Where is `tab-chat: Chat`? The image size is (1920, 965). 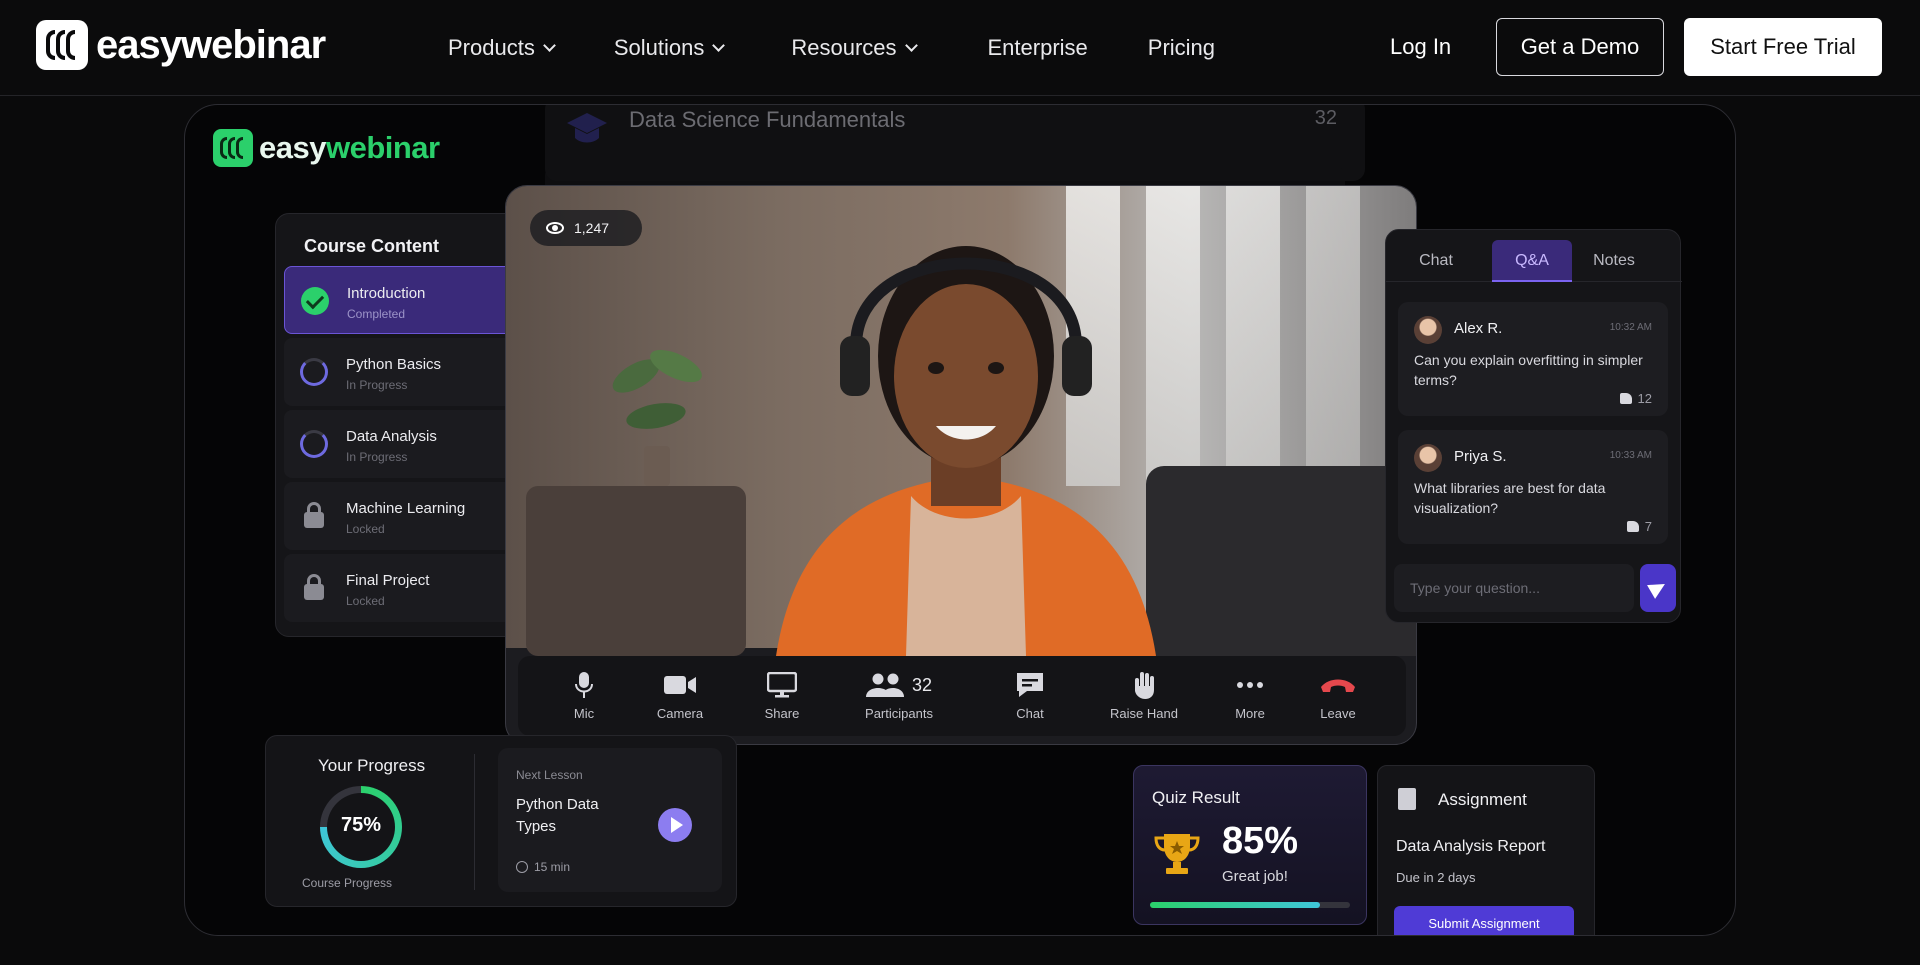
tab-chat: Chat is located at coordinates (1436, 261).